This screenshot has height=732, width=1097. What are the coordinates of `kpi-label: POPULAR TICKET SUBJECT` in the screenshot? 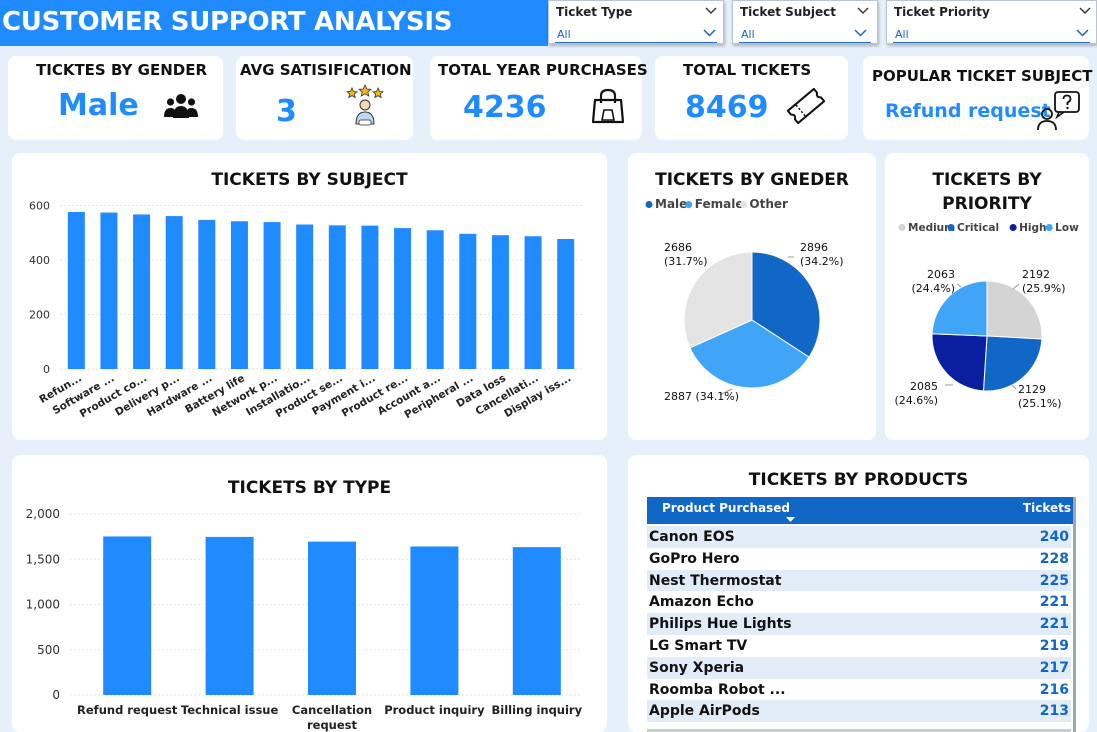 It's located at (982, 76).